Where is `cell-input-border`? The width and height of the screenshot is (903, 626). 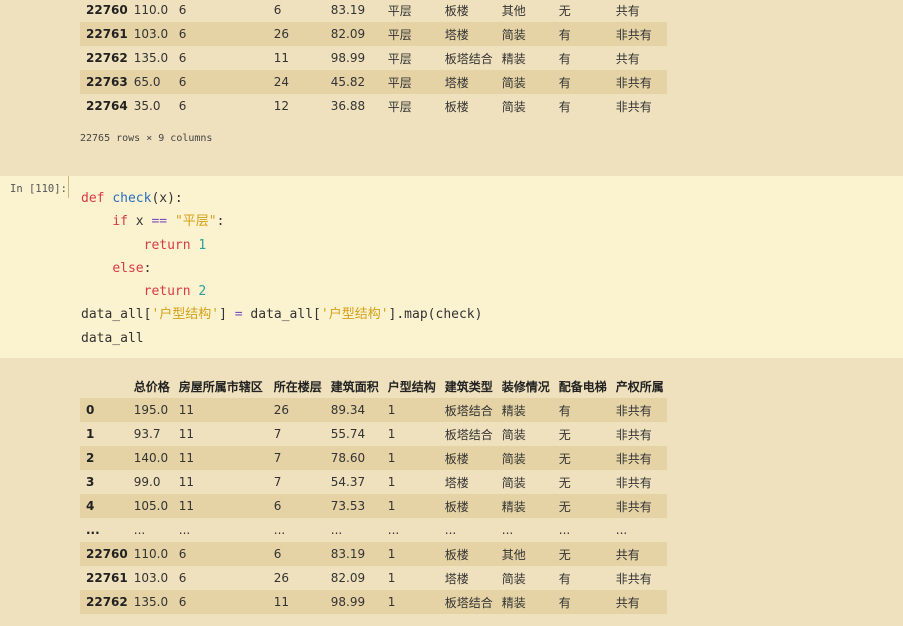 cell-input-border is located at coordinates (68, 187).